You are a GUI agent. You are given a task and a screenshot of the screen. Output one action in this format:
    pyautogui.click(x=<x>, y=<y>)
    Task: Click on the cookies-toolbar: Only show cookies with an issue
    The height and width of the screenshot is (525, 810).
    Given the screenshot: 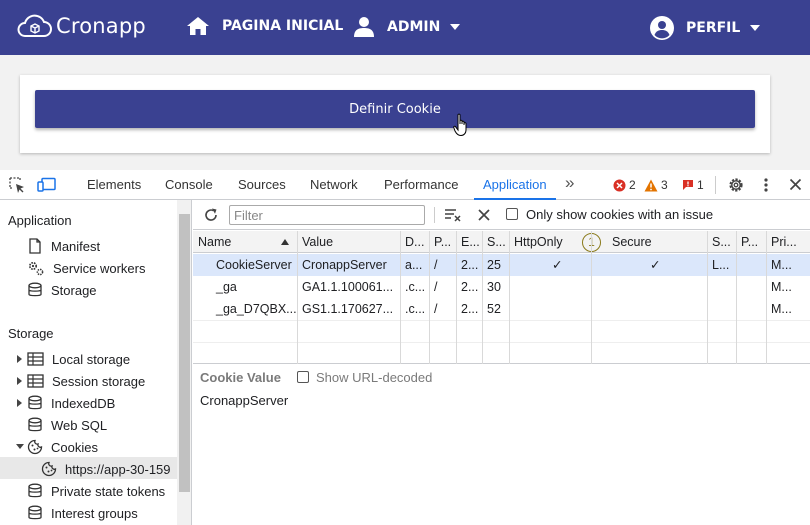 What is the action you would take?
    pyautogui.click(x=501, y=215)
    